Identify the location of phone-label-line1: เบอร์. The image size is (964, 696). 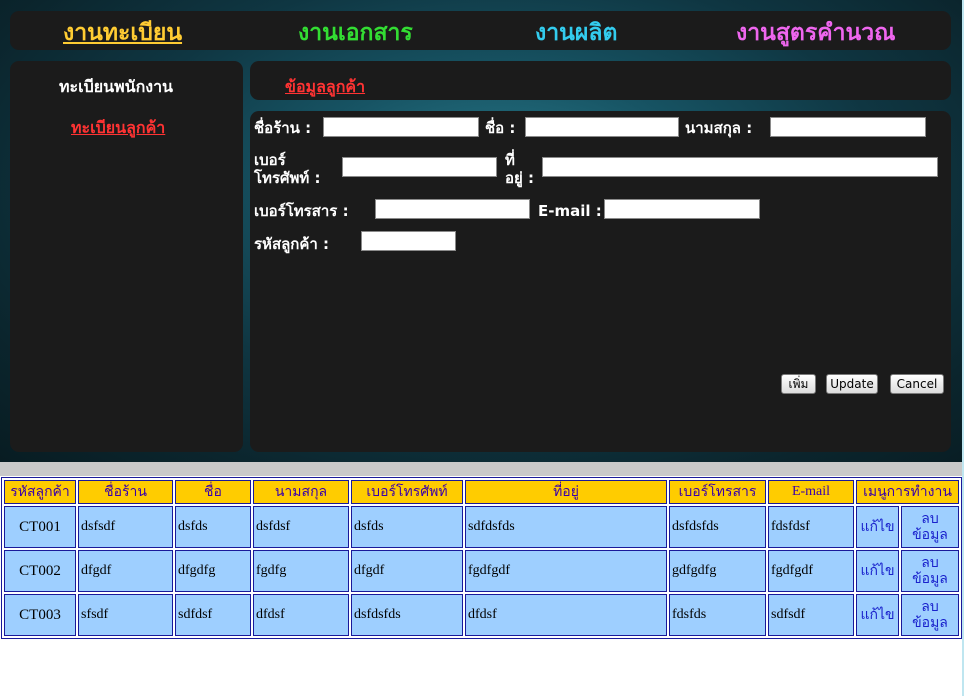
(270, 160).